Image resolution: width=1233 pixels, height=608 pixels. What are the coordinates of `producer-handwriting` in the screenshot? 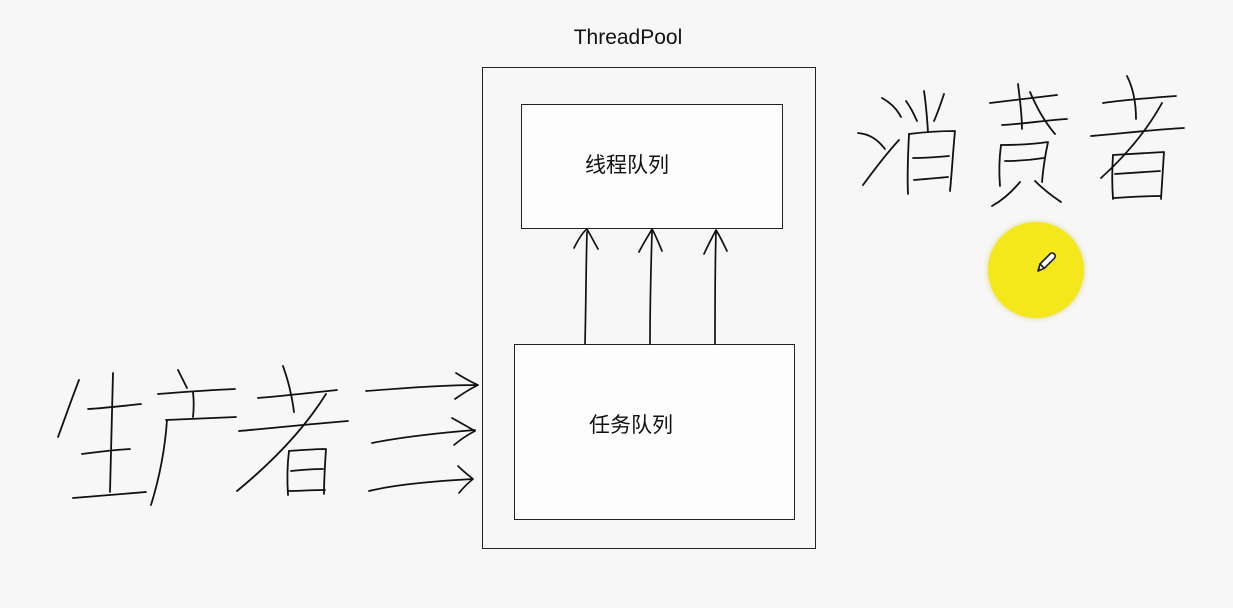 It's located at (203, 435).